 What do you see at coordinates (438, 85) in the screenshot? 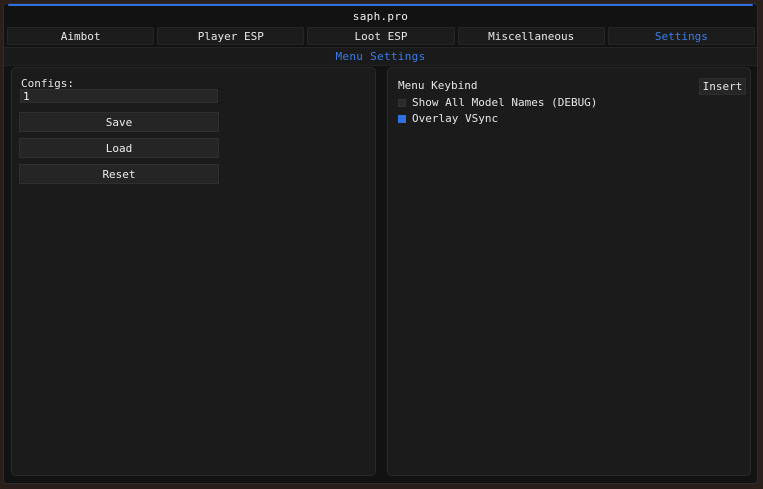
I see `menu-keybind-label: Menu Keybind` at bounding box center [438, 85].